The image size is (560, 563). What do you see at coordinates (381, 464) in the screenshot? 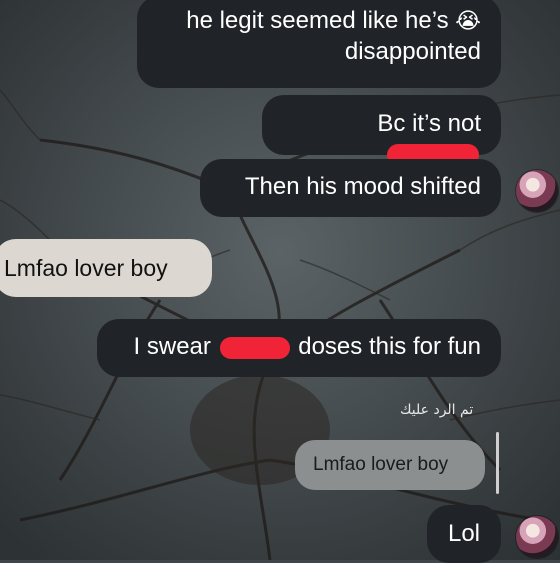
I see `quoted-message-text: Lmfao lover boy` at bounding box center [381, 464].